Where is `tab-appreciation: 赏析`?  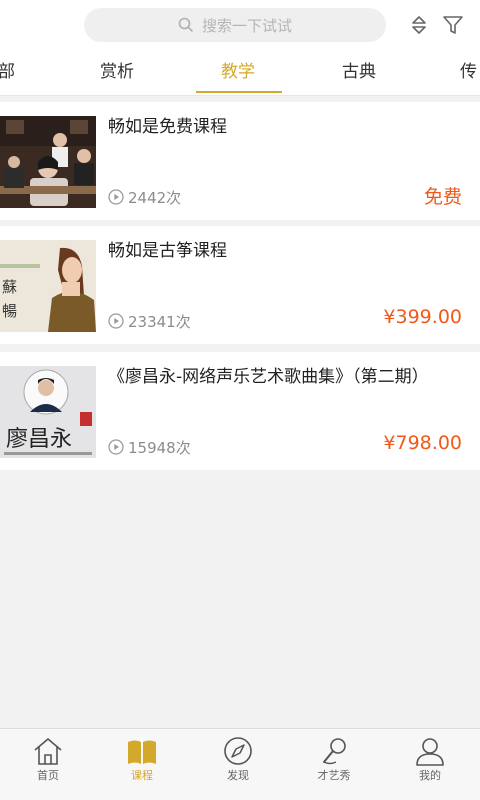 tab-appreciation: 赏析 is located at coordinates (117, 73).